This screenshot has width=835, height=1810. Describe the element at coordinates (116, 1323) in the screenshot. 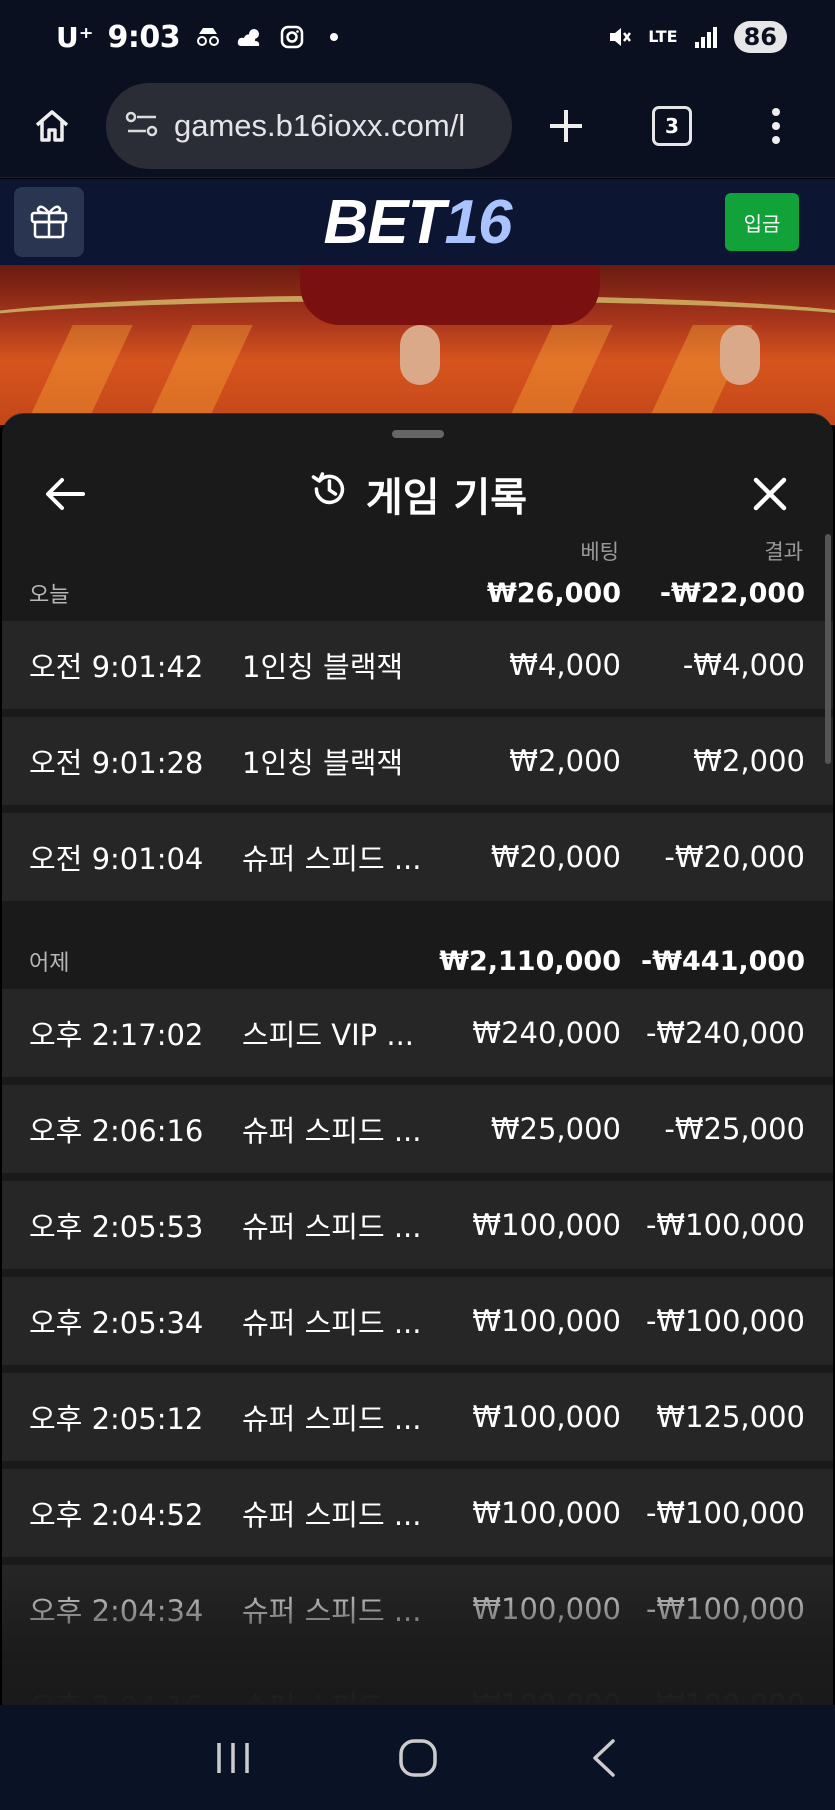

I see `record-time: 오후 2:05:34` at that location.